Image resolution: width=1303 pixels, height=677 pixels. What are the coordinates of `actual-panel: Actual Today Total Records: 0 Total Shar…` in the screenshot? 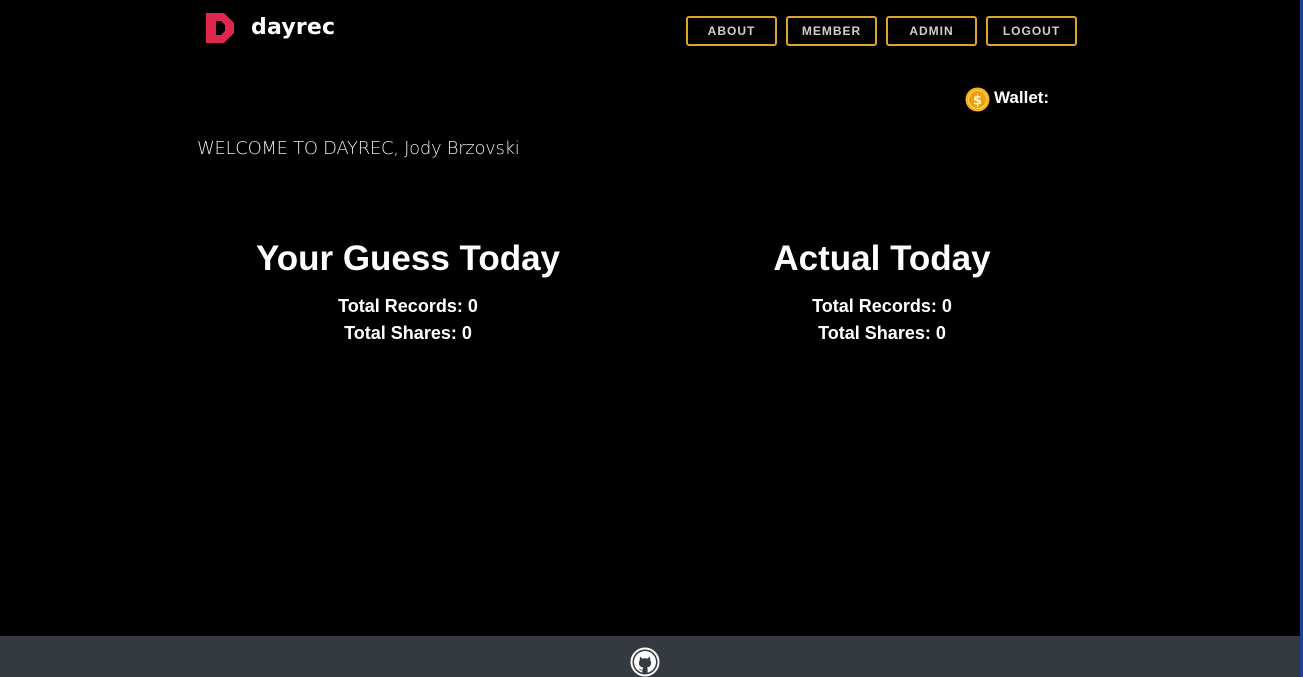 It's located at (882, 291).